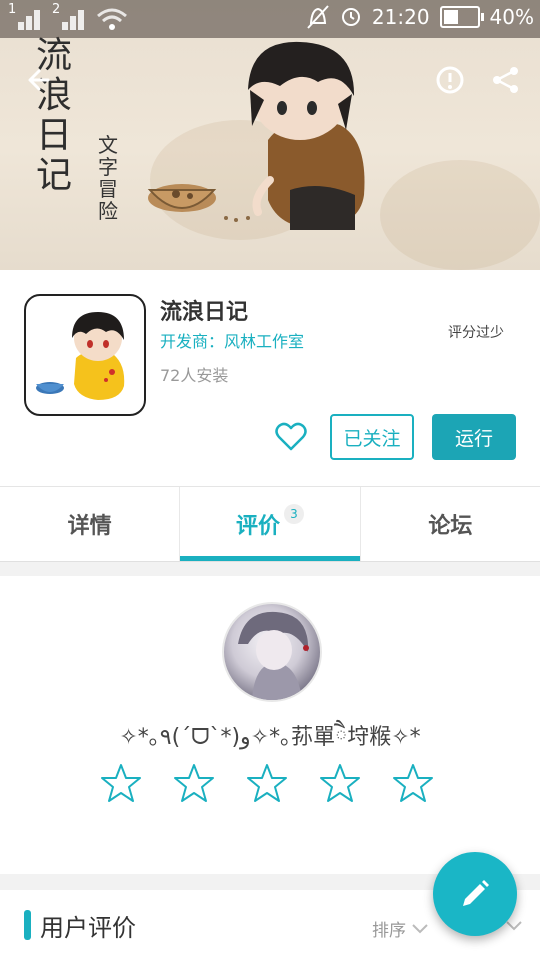 The width and height of the screenshot is (540, 960). I want to click on tab-bar: 详情 评价 3 论坛, so click(270, 524).